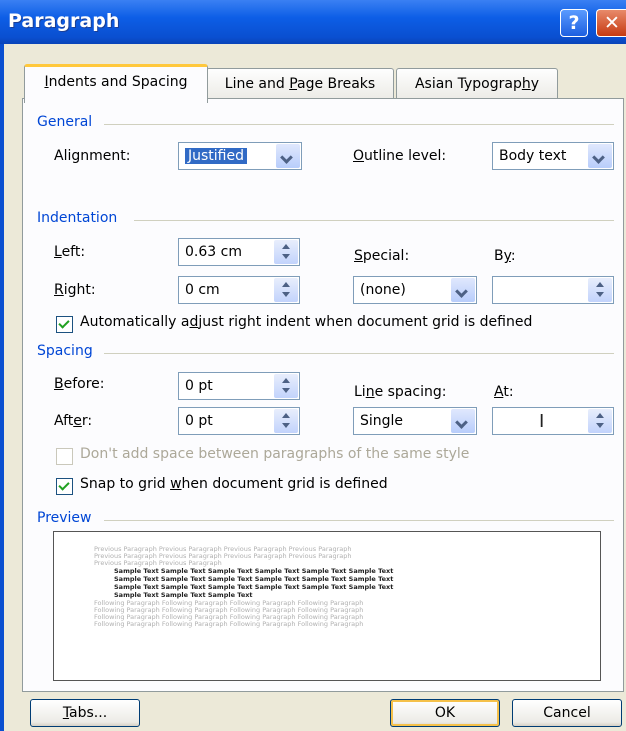 The width and height of the screenshot is (626, 731). Describe the element at coordinates (505, 256) in the screenshot. I see `by-label: By:` at that location.